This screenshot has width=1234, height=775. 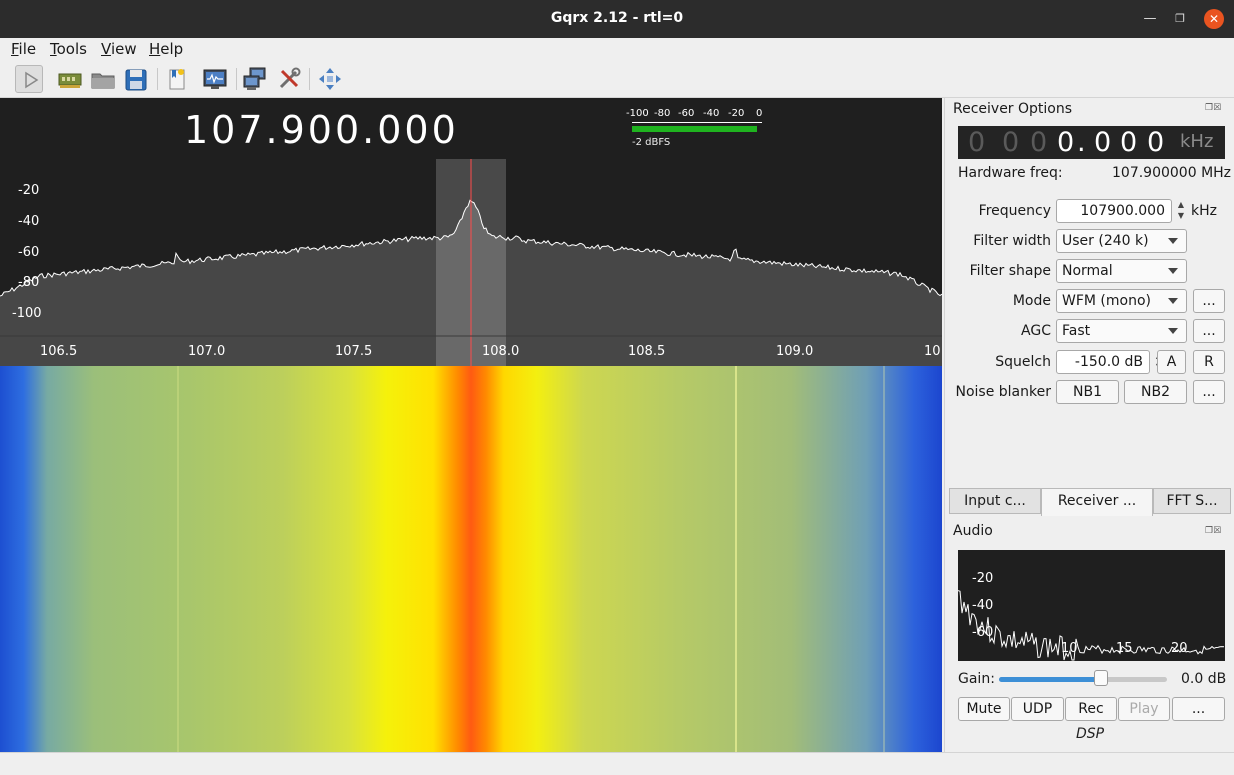 I want to click on y-tick-label: -20, so click(x=29, y=190).